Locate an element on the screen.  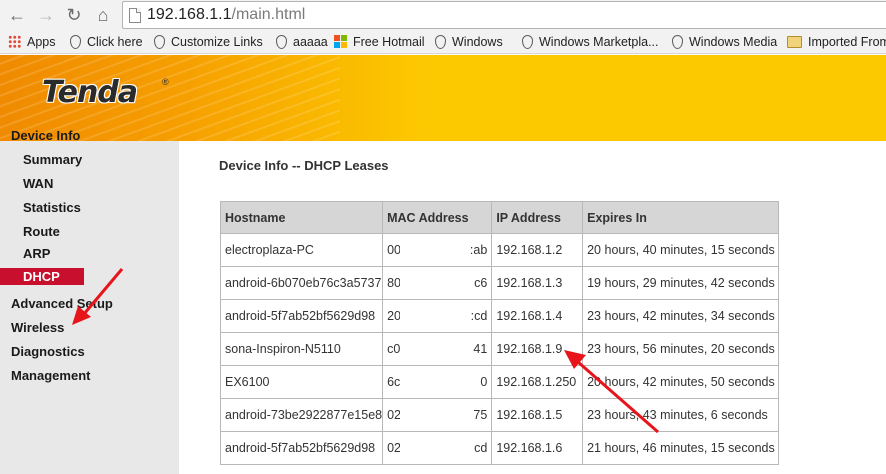
ms-icon is located at coordinates (340, 41).